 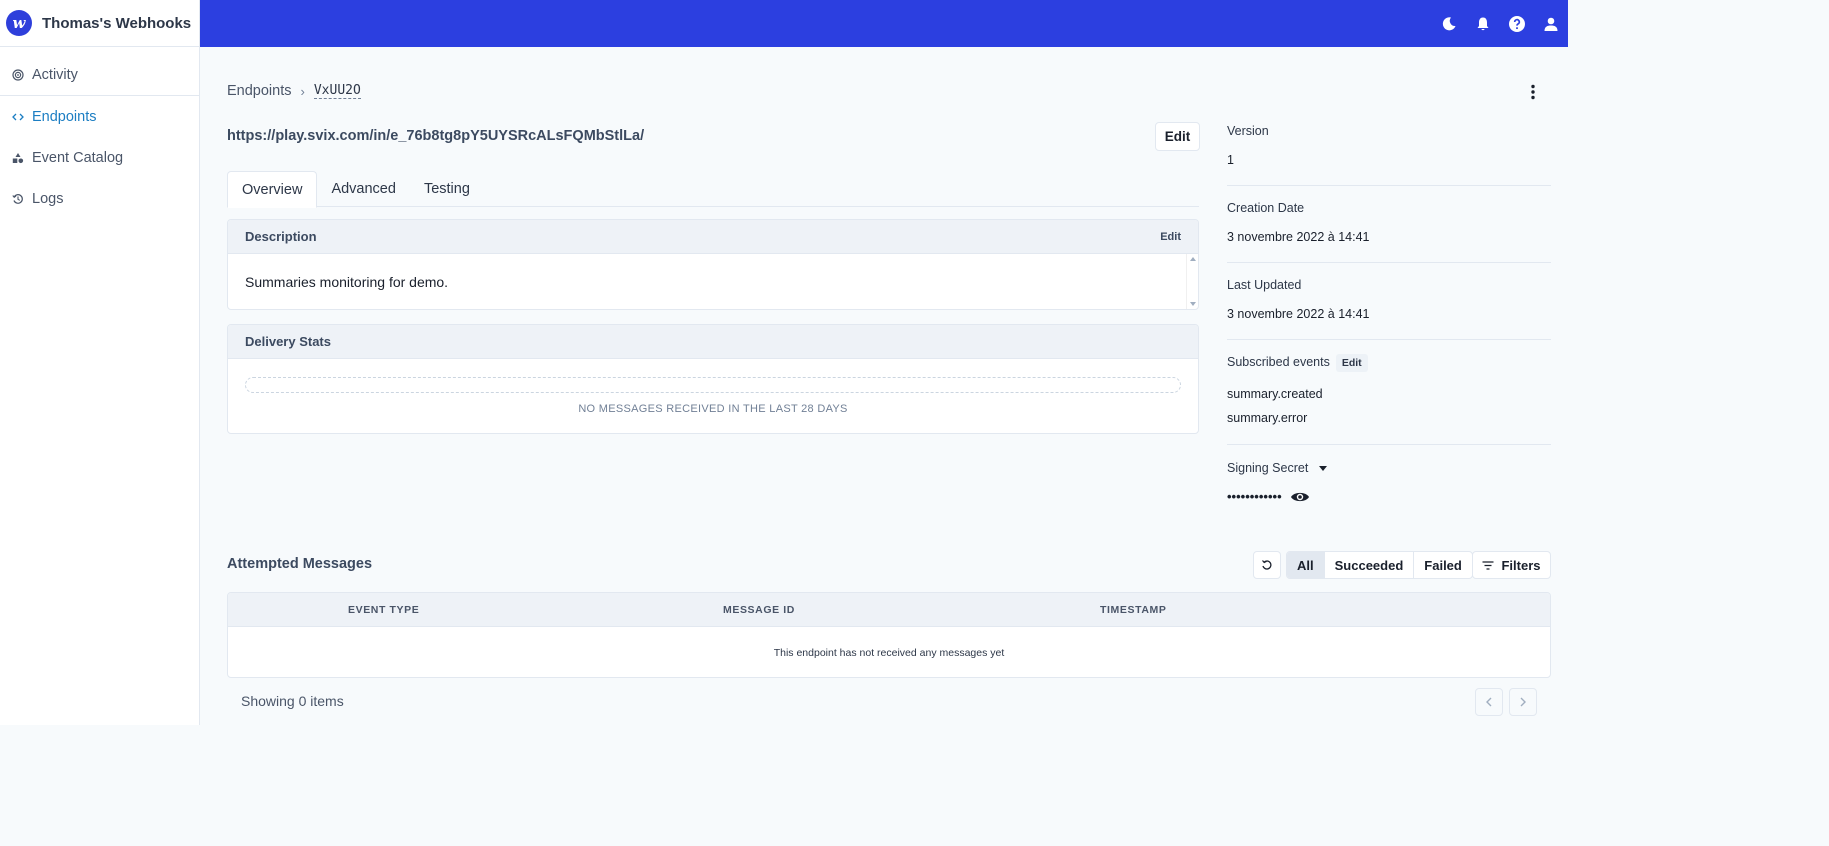 What do you see at coordinates (1248, 131) in the screenshot?
I see `version-label: Version` at bounding box center [1248, 131].